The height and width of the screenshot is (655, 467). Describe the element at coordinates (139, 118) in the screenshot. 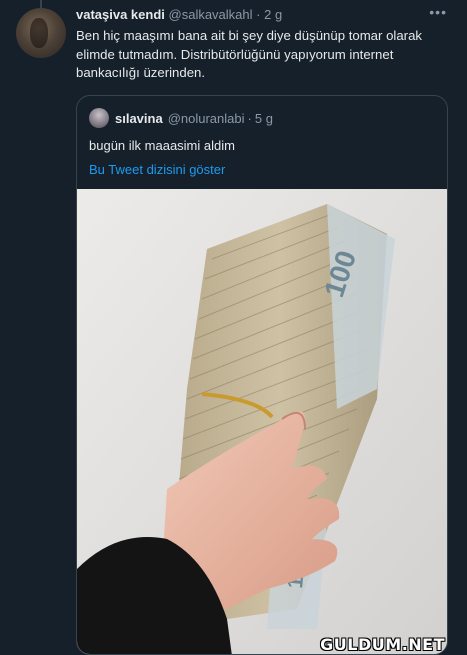

I see `quoted-author-name: sılavina` at that location.